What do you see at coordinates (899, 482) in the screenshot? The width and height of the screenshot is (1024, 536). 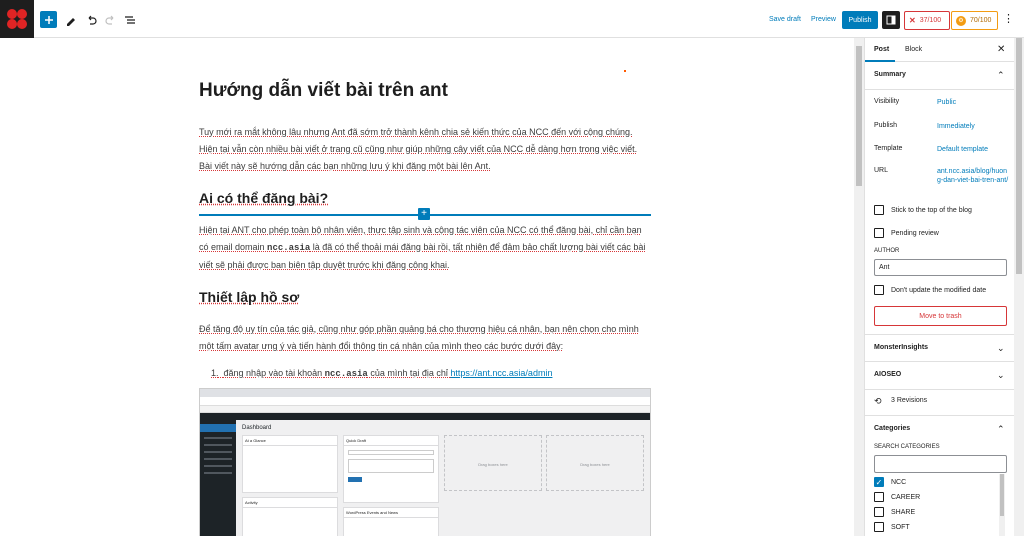 I see `category-label: NCC` at bounding box center [899, 482].